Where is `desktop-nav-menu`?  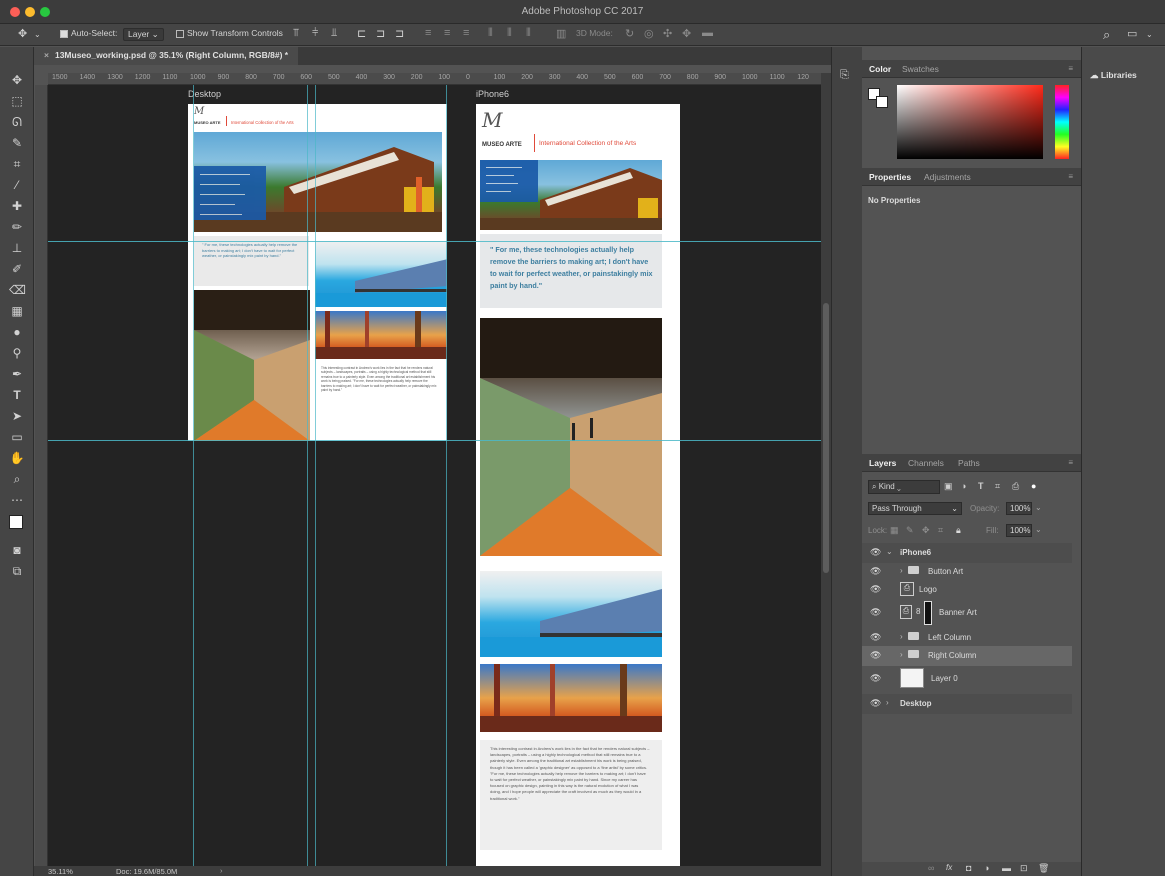 desktop-nav-menu is located at coordinates (230, 193).